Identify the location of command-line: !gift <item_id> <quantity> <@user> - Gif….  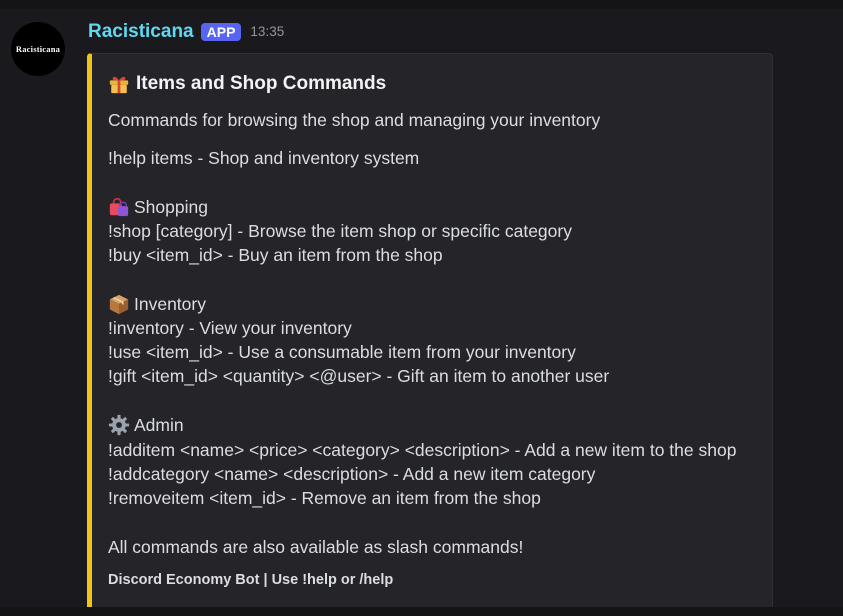
(359, 376).